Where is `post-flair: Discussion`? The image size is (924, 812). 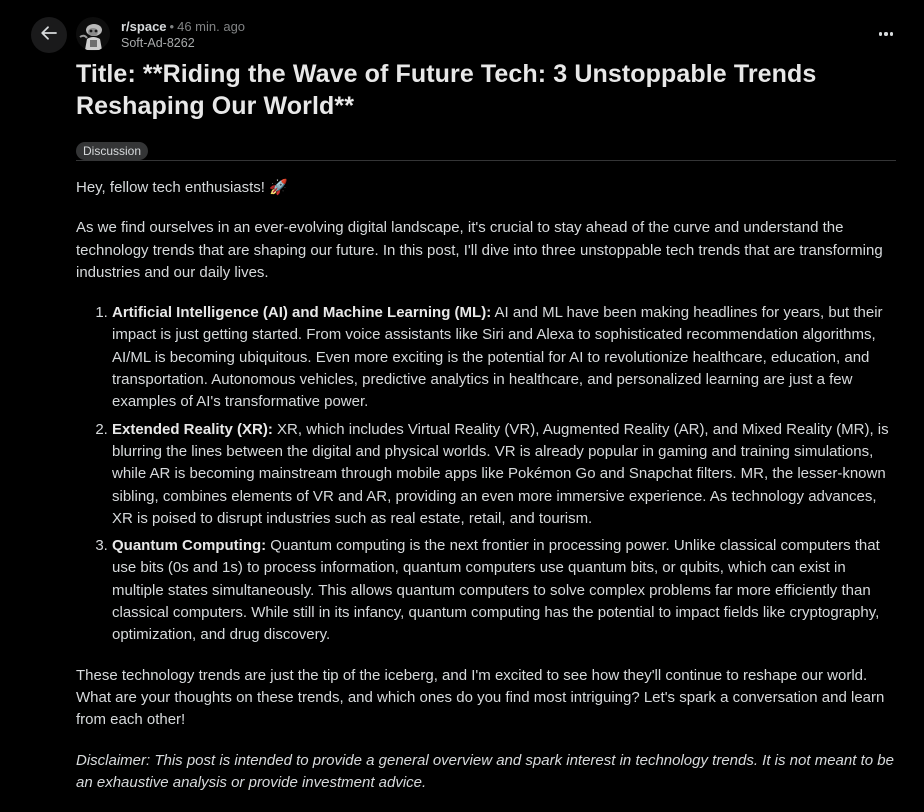
post-flair: Discussion is located at coordinates (112, 151).